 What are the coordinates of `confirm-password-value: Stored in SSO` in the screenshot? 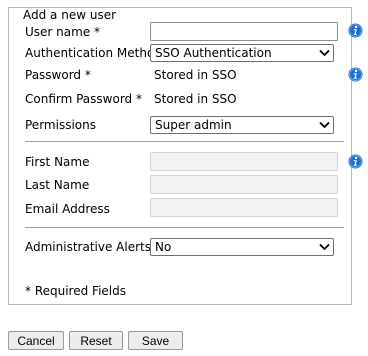 It's located at (195, 99).